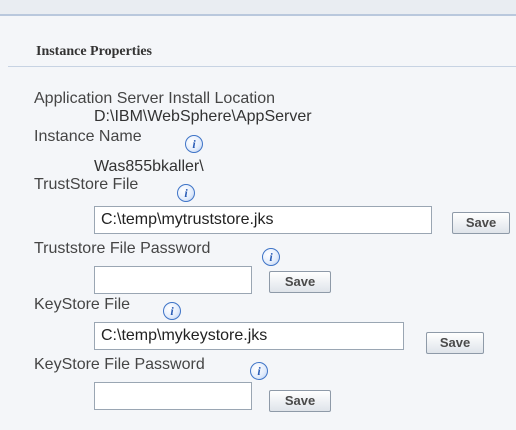  What do you see at coordinates (119, 364) in the screenshot?
I see `keystore-password-label: KeyStore File Password` at bounding box center [119, 364].